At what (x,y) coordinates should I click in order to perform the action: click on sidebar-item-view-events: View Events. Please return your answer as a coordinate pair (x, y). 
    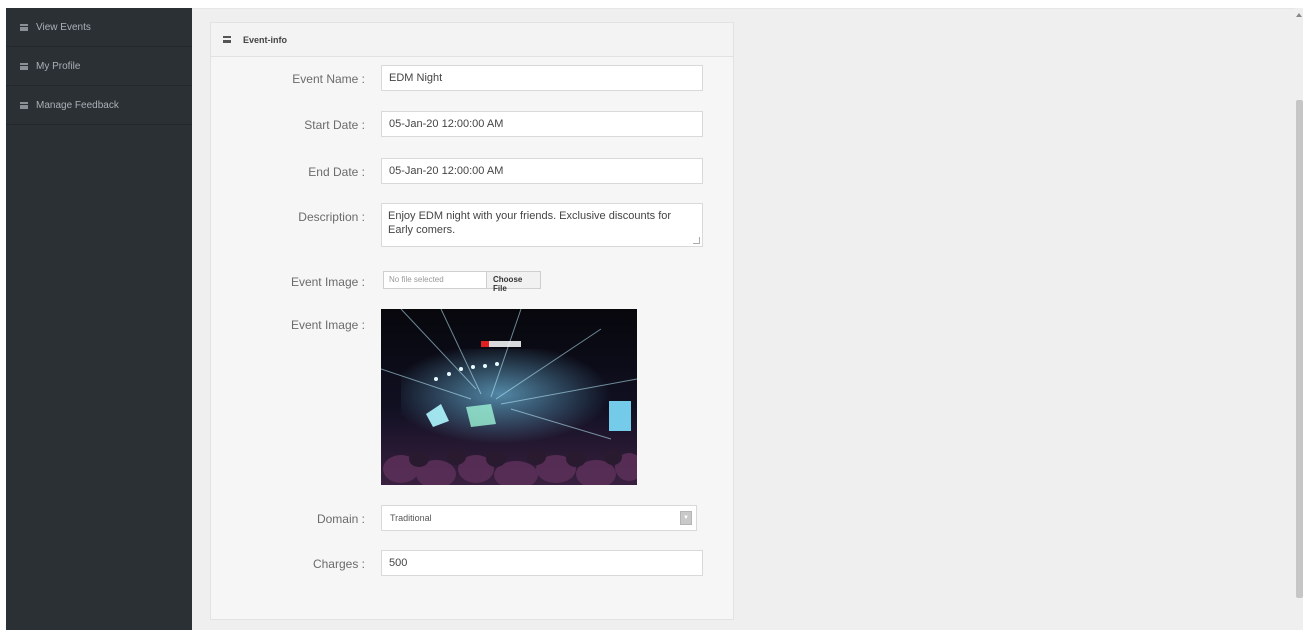
    Looking at the image, I should click on (99, 27).